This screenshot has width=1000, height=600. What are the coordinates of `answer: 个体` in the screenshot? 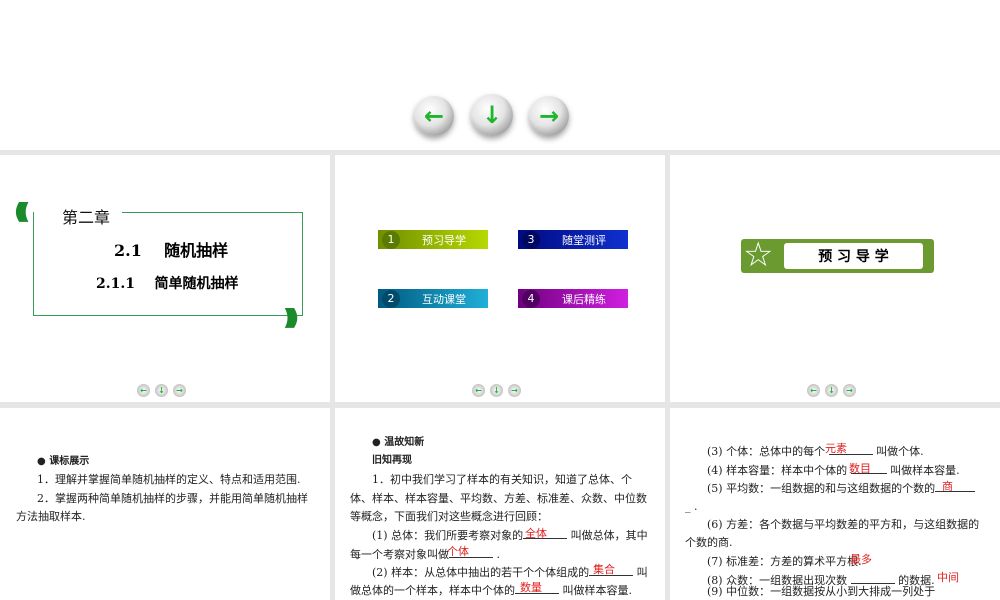 It's located at (458, 551).